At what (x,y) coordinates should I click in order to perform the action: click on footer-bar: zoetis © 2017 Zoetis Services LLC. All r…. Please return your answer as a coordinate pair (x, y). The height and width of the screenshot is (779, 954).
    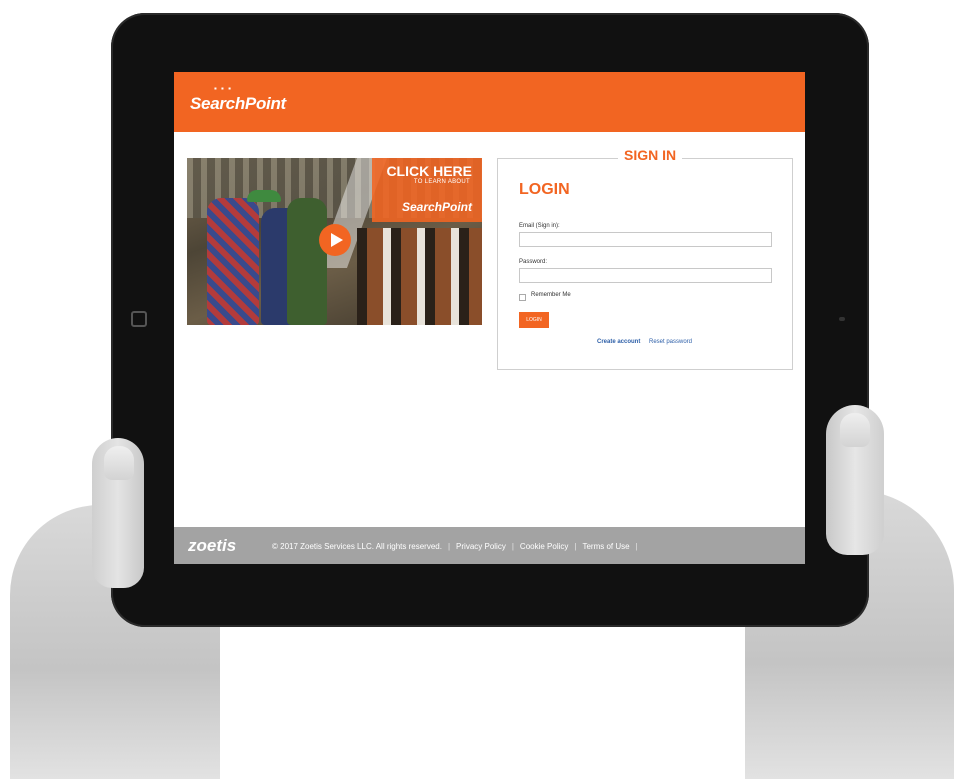
    Looking at the image, I should click on (489, 545).